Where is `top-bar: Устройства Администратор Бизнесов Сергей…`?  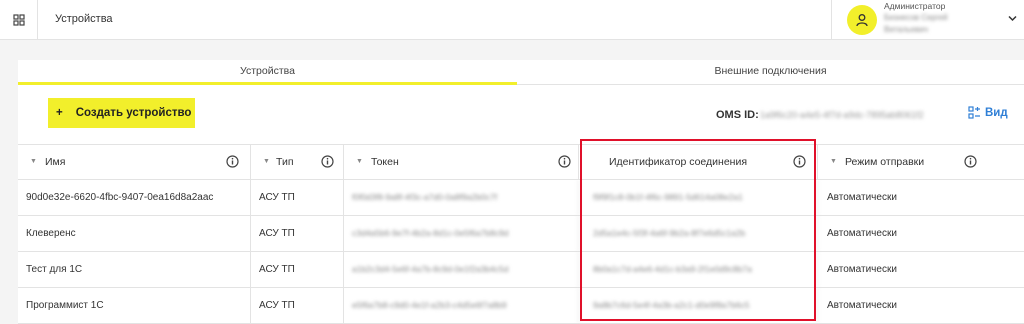
top-bar: Устройства Администратор Бизнесов Сергей… is located at coordinates (512, 20).